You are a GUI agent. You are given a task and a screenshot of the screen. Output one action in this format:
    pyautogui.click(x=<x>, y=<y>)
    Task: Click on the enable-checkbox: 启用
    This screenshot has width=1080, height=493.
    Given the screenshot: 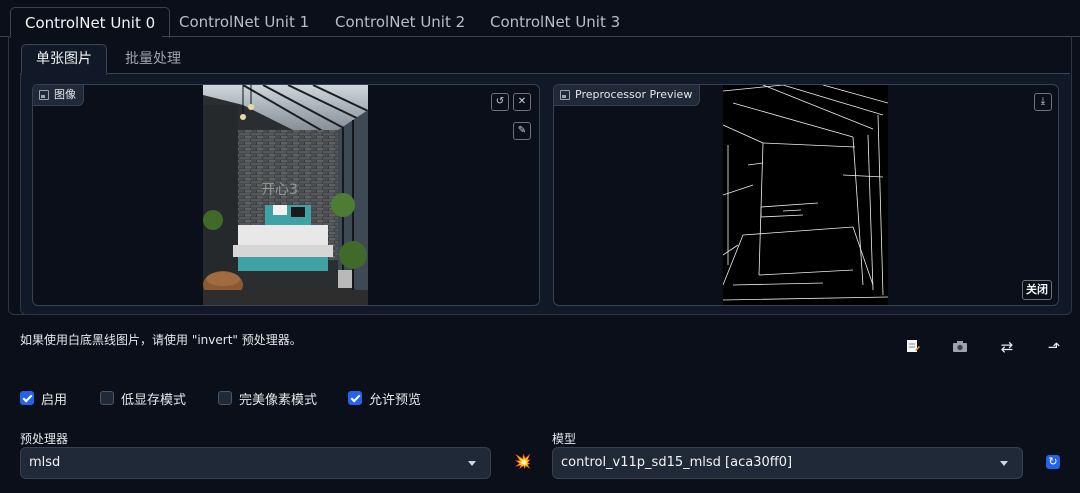 What is the action you would take?
    pyautogui.click(x=43, y=398)
    